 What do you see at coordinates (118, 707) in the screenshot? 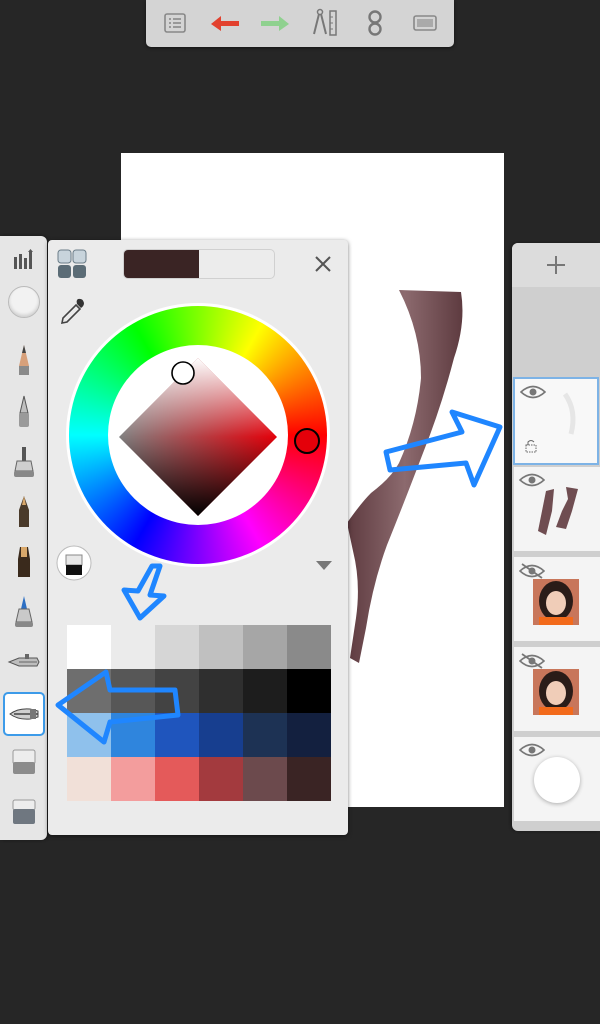
I see `annotation-arrow-brush` at bounding box center [118, 707].